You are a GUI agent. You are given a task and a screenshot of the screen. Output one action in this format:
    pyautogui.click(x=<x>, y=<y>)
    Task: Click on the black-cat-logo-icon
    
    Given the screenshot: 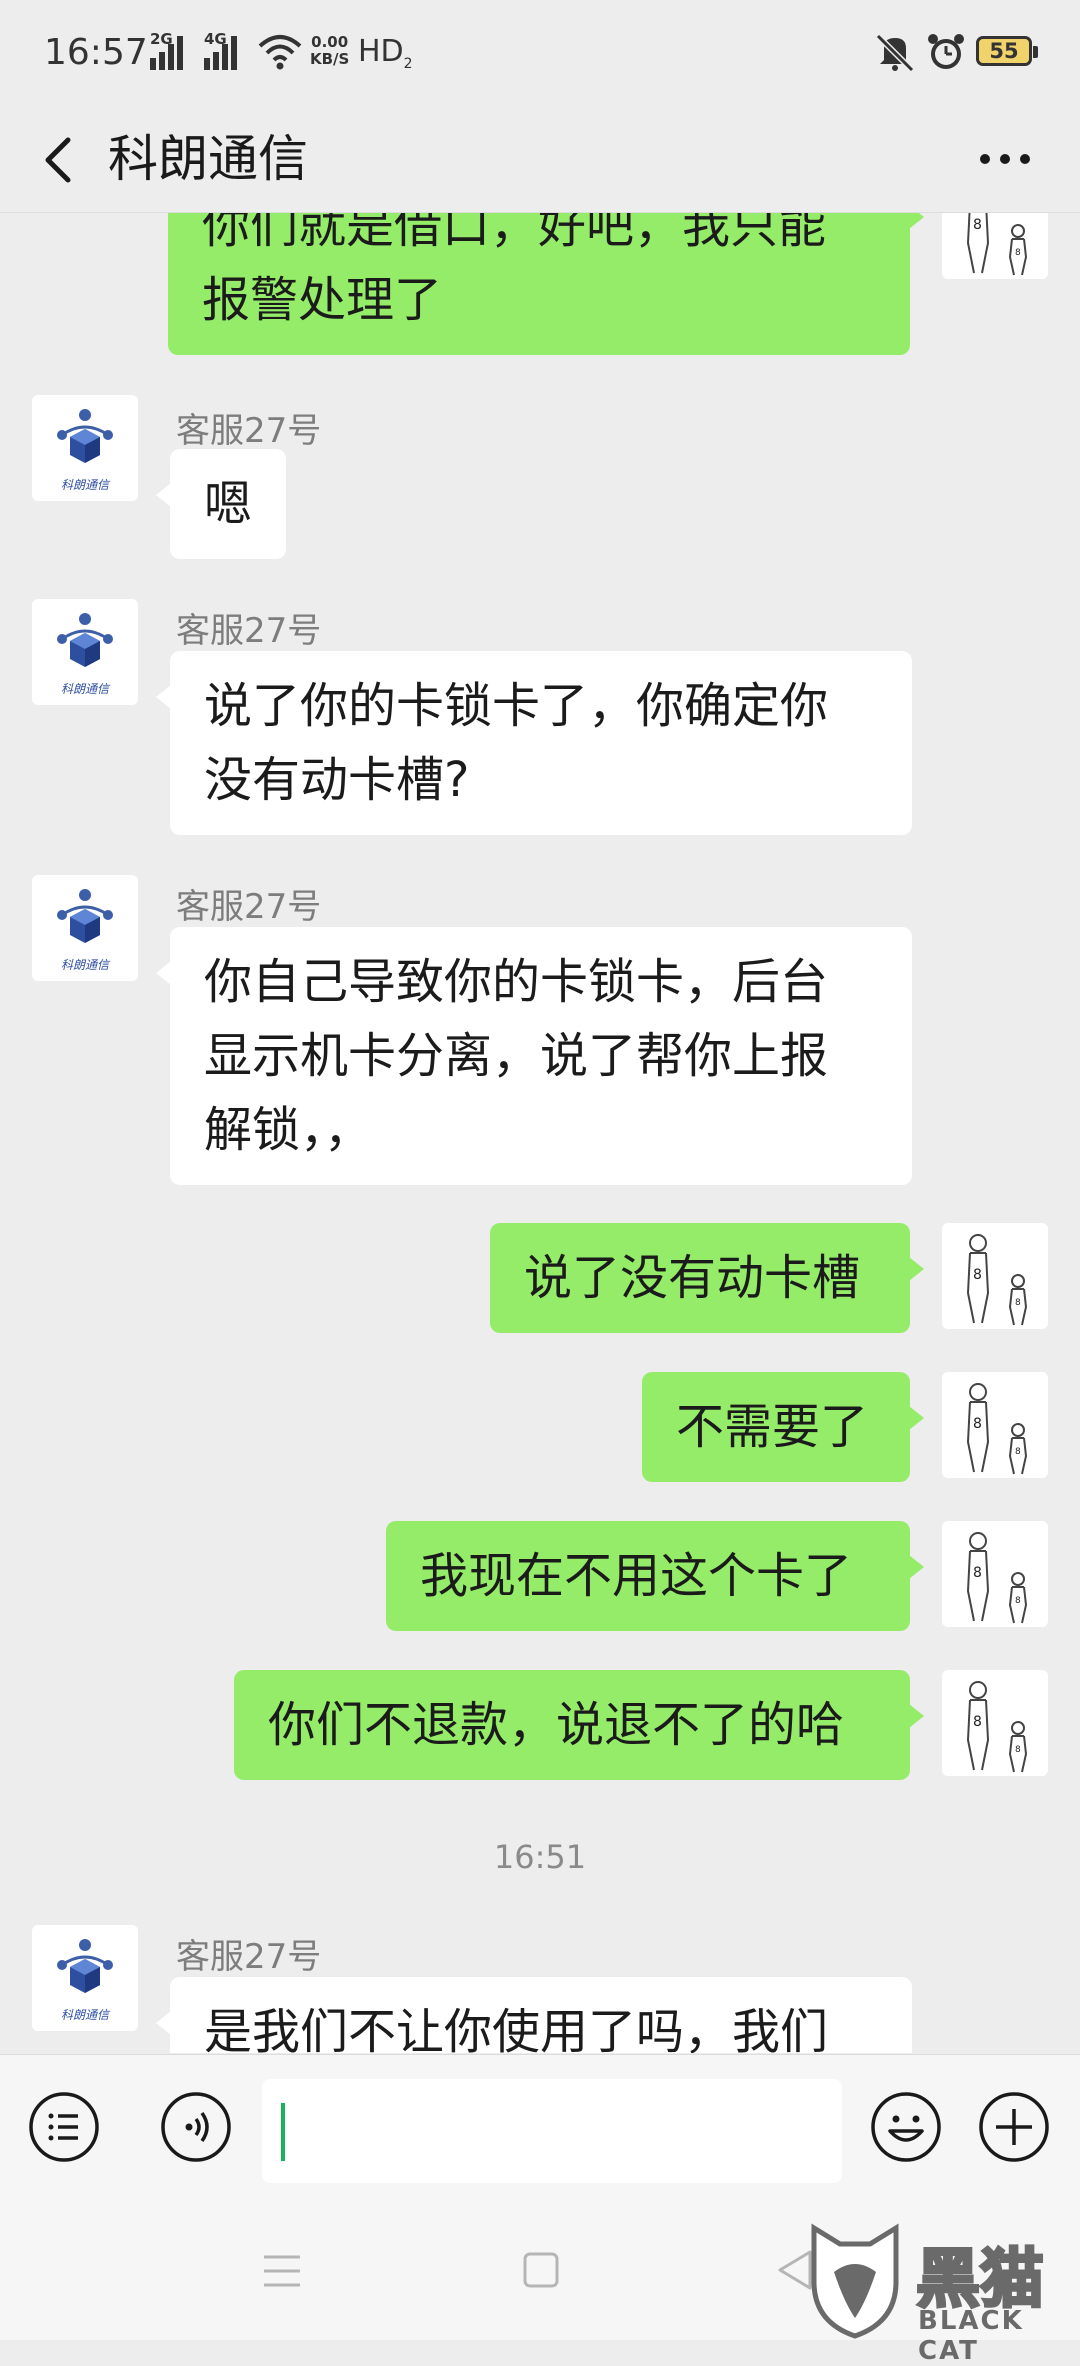 What is the action you would take?
    pyautogui.click(x=855, y=2281)
    